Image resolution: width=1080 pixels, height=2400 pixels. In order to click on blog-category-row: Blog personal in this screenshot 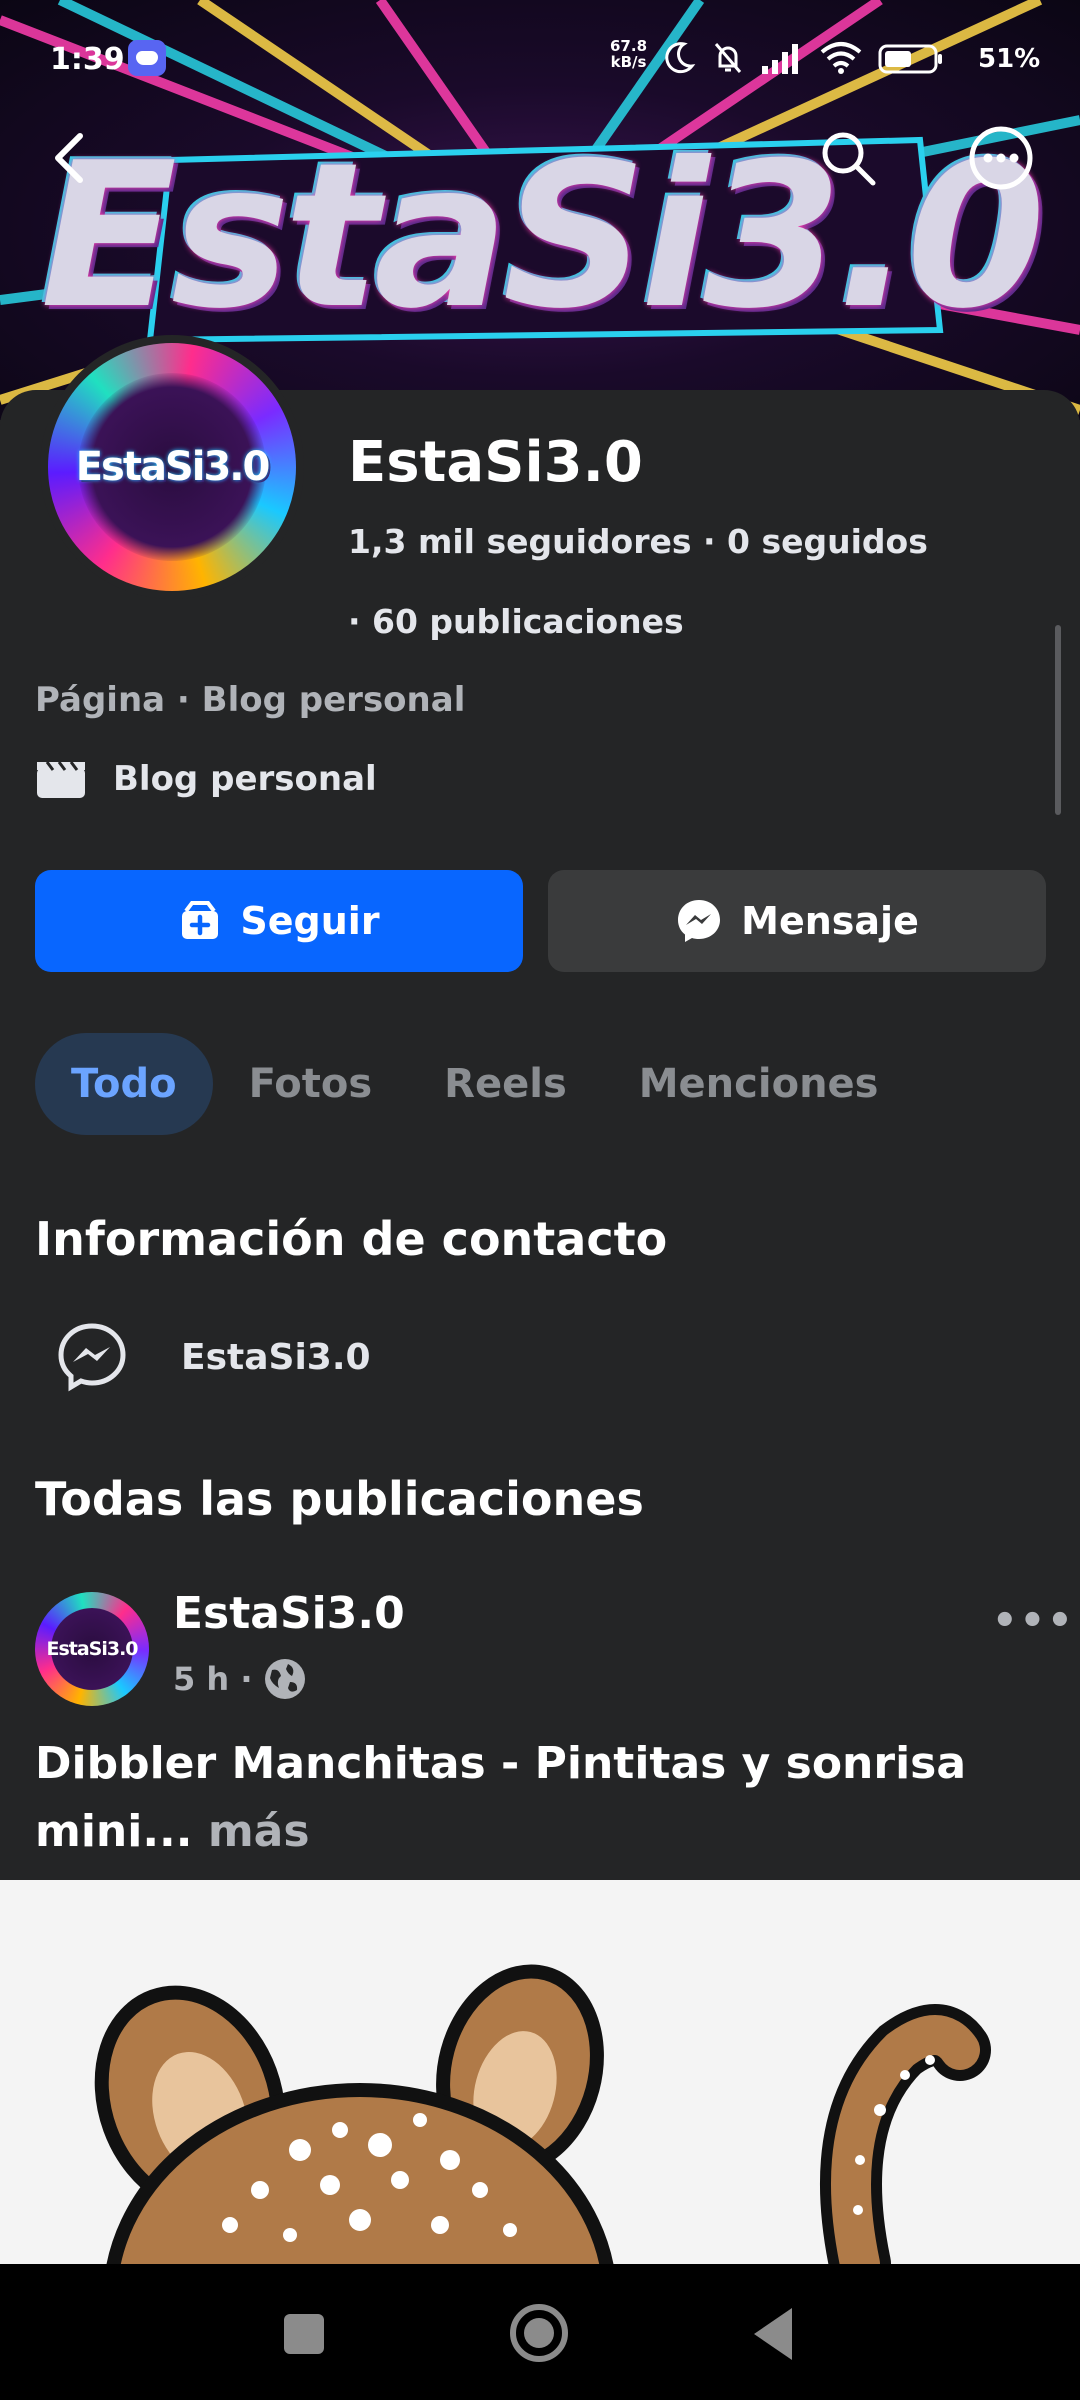, I will do `click(206, 779)`.